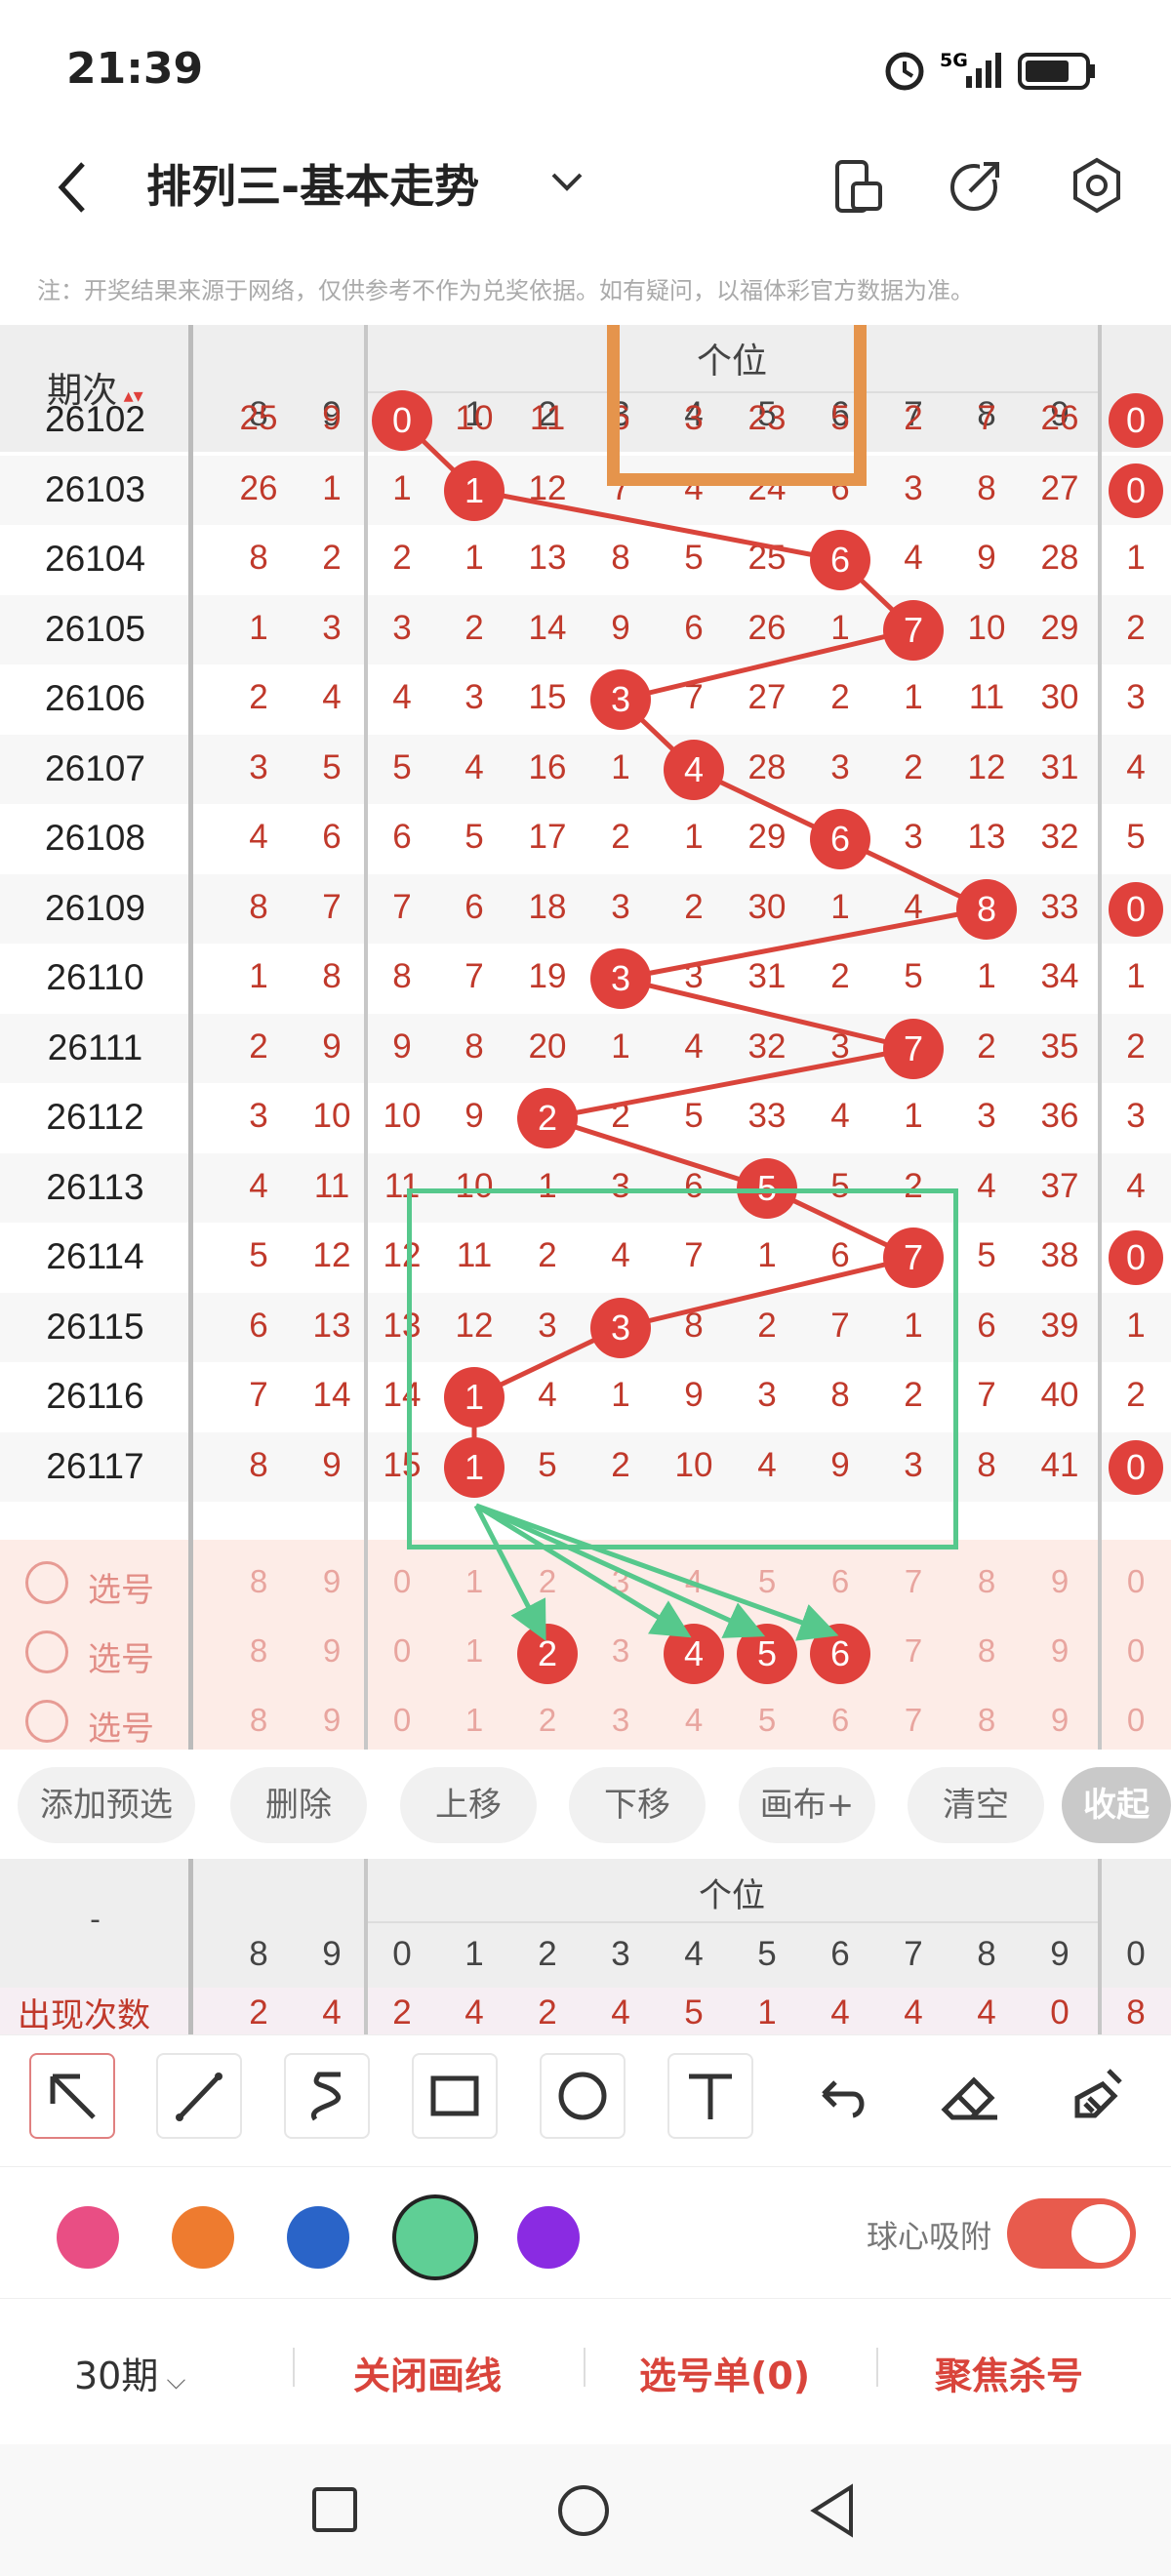 Image resolution: width=1171 pixels, height=2576 pixels. Describe the element at coordinates (312, 183) in the screenshot. I see `page-title: 排列三-基本走势` at that location.